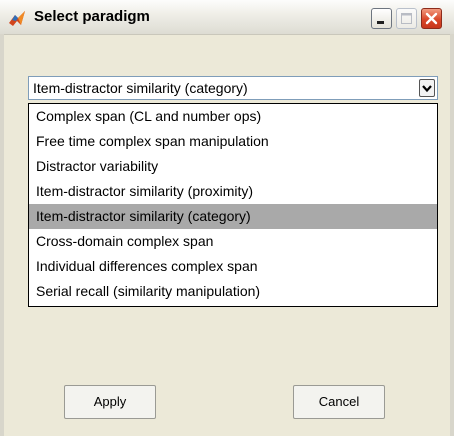  I want to click on close-button, so click(431, 18).